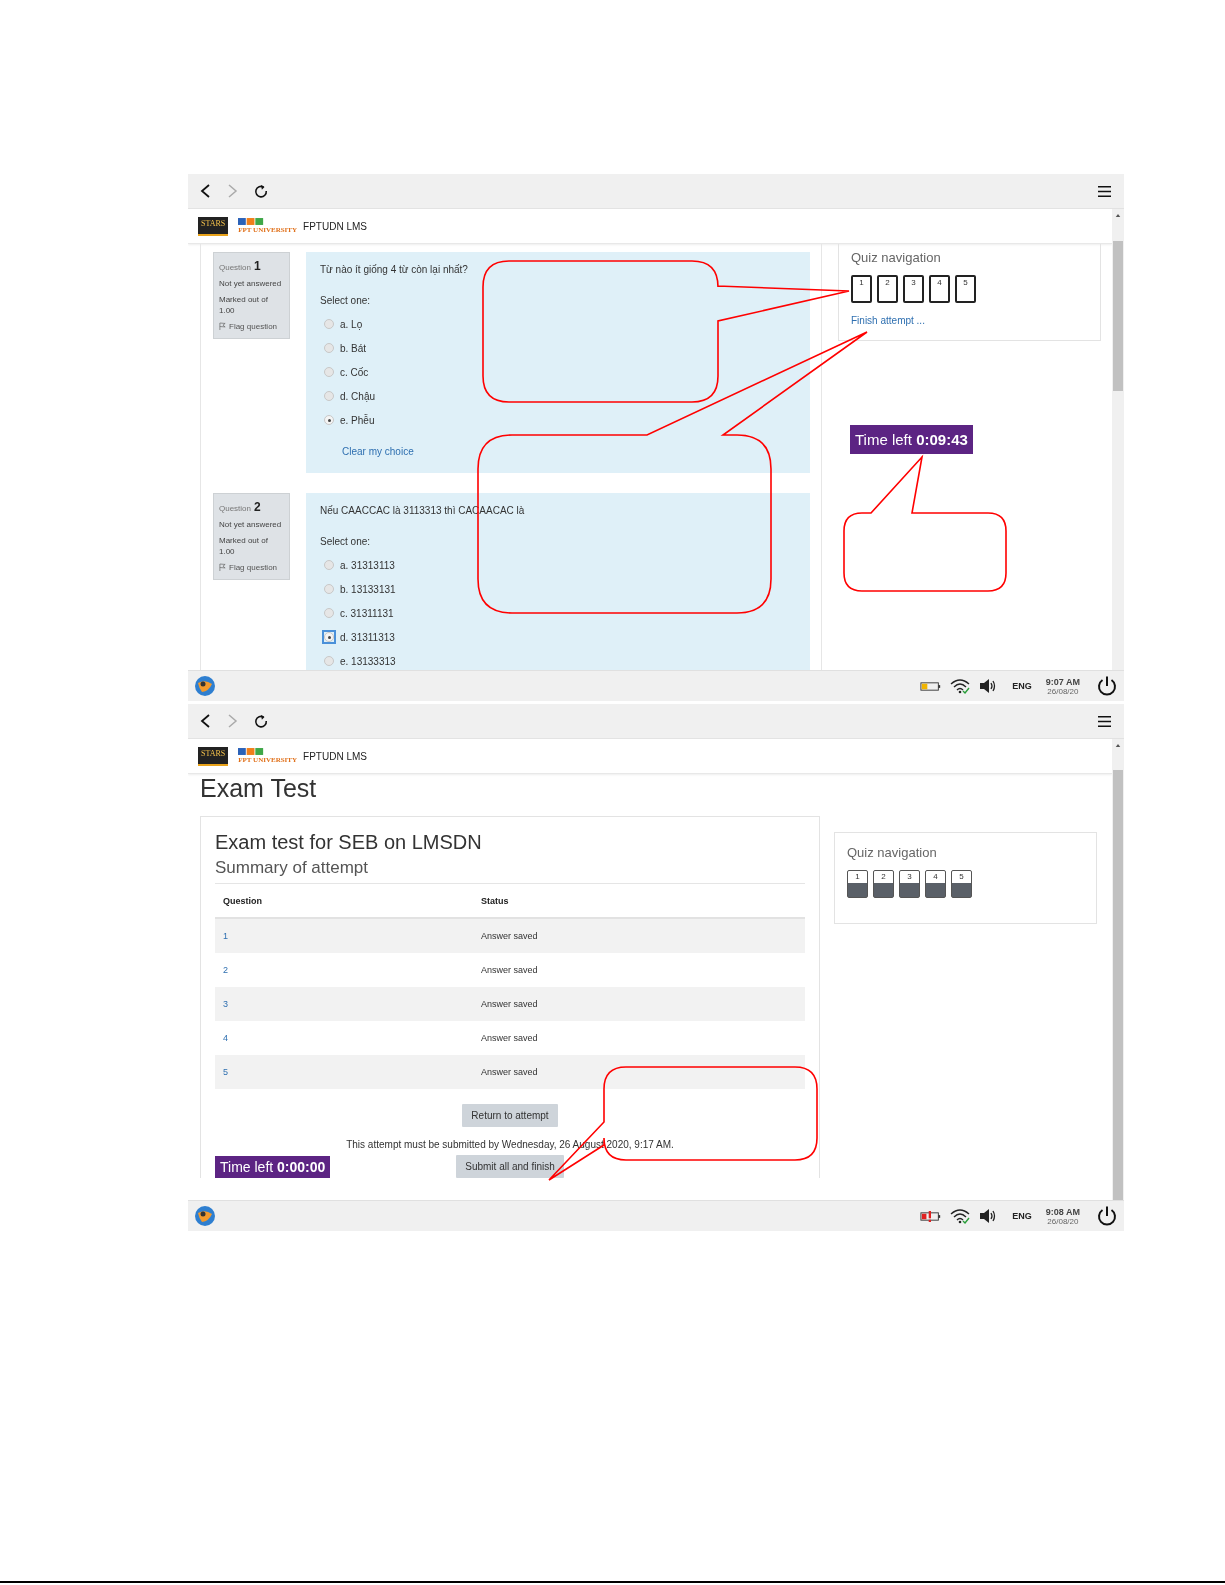 The width and height of the screenshot is (1225, 1585). I want to click on option-label: b. Bát, so click(353, 348).